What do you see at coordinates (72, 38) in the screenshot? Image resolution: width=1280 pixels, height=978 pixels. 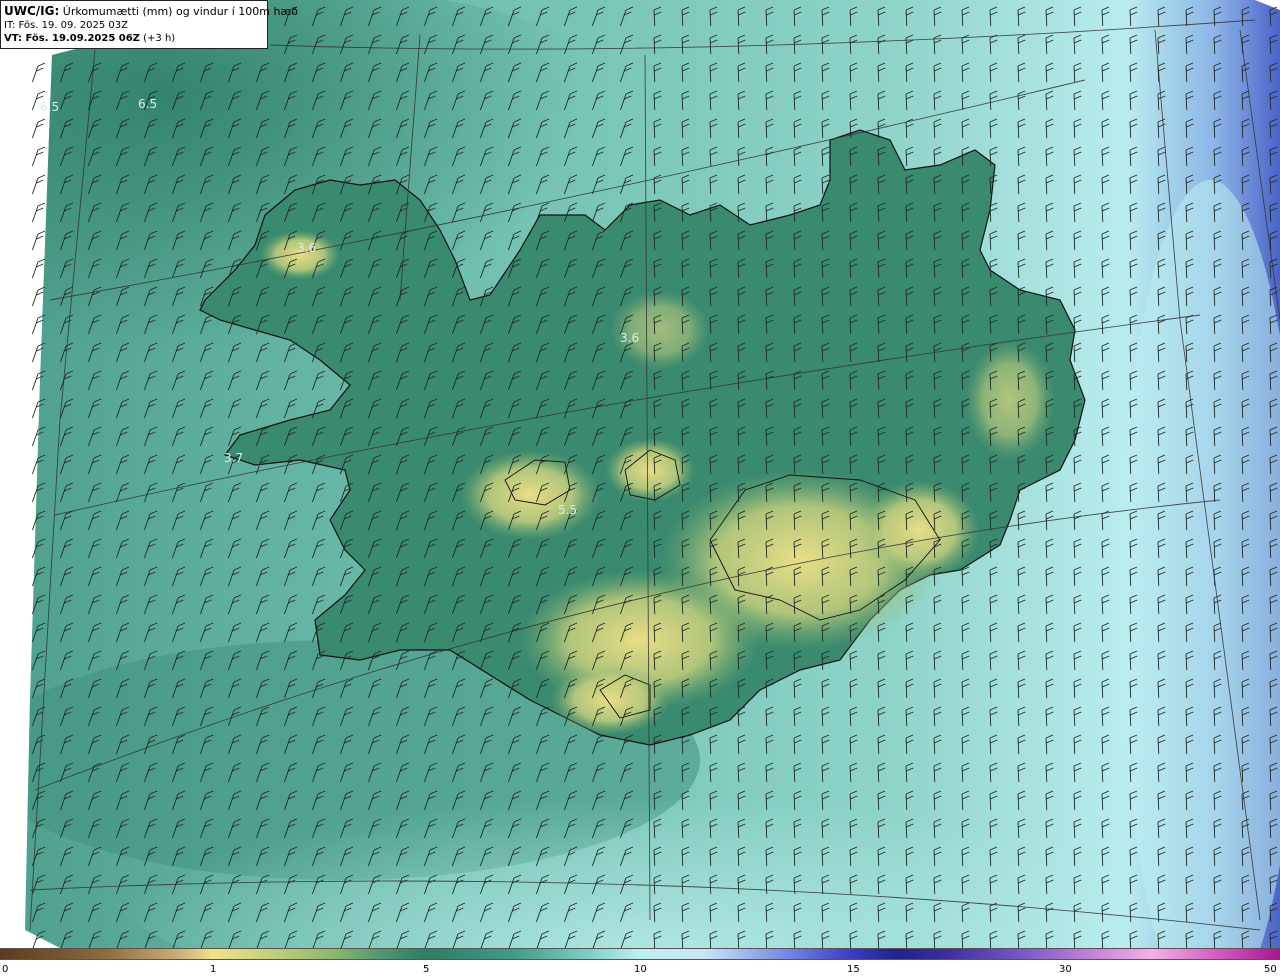 I see `valid-time: VT: Fös. 19.09.2025 06Z` at bounding box center [72, 38].